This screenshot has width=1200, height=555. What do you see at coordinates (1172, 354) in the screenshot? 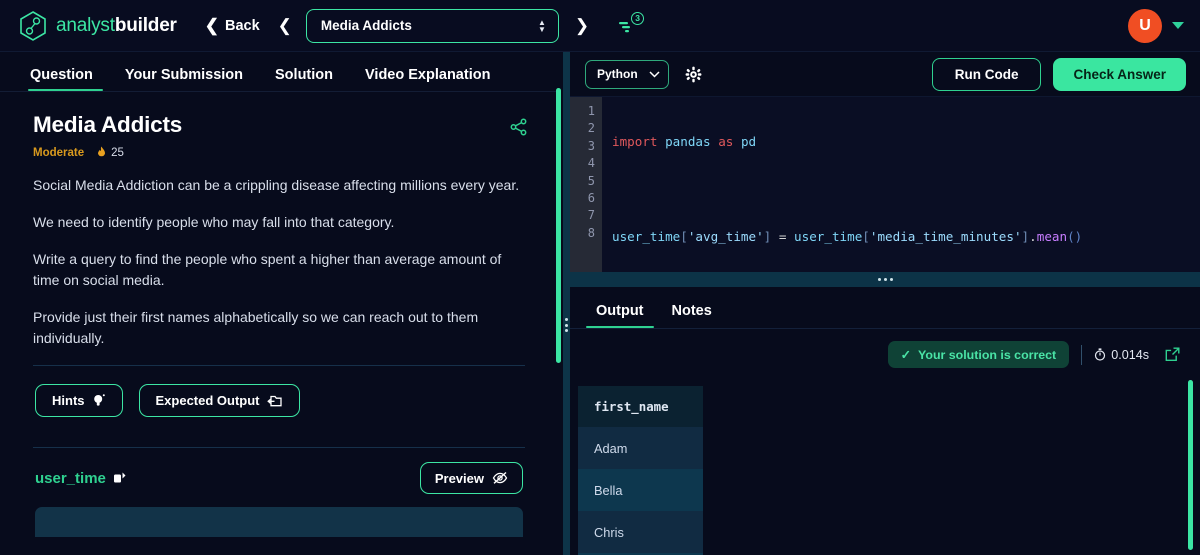
I see `open-external-icon` at bounding box center [1172, 354].